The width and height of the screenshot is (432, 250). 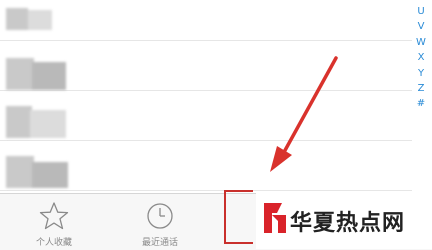 I want to click on watermark: 华夏热点网, so click(x=344, y=221).